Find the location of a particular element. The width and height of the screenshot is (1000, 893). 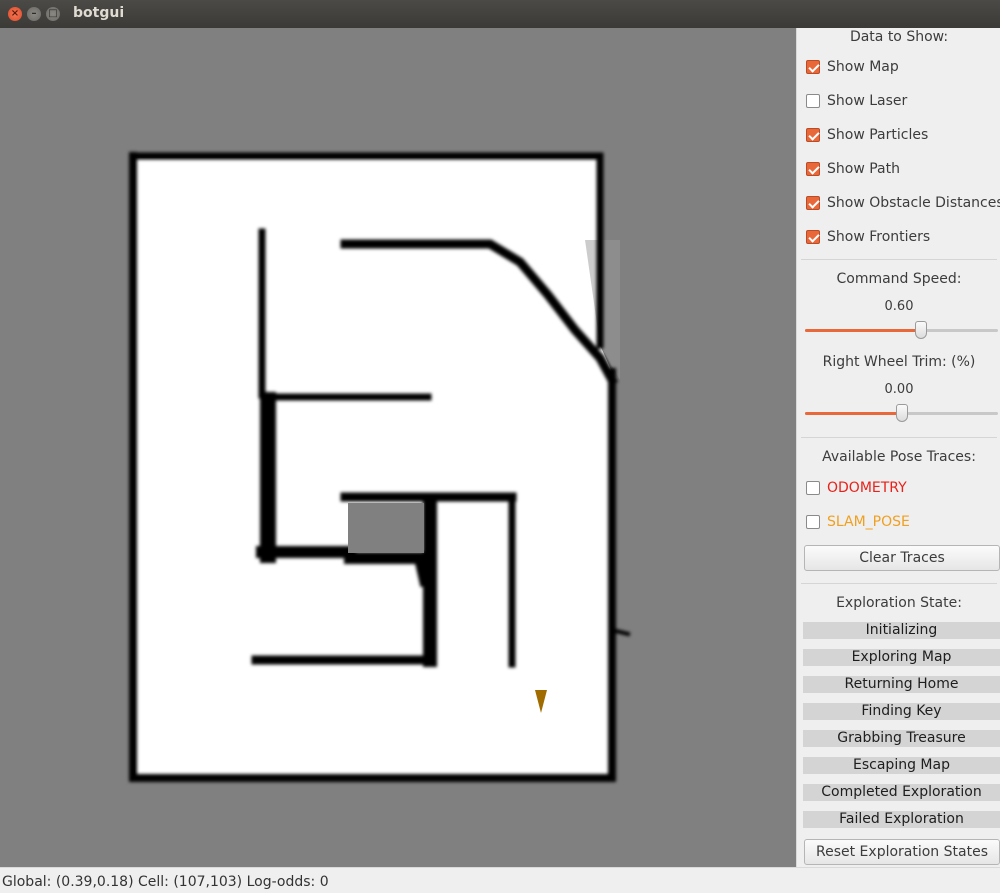

exploration-state-heading: Exploration State: is located at coordinates (899, 603).